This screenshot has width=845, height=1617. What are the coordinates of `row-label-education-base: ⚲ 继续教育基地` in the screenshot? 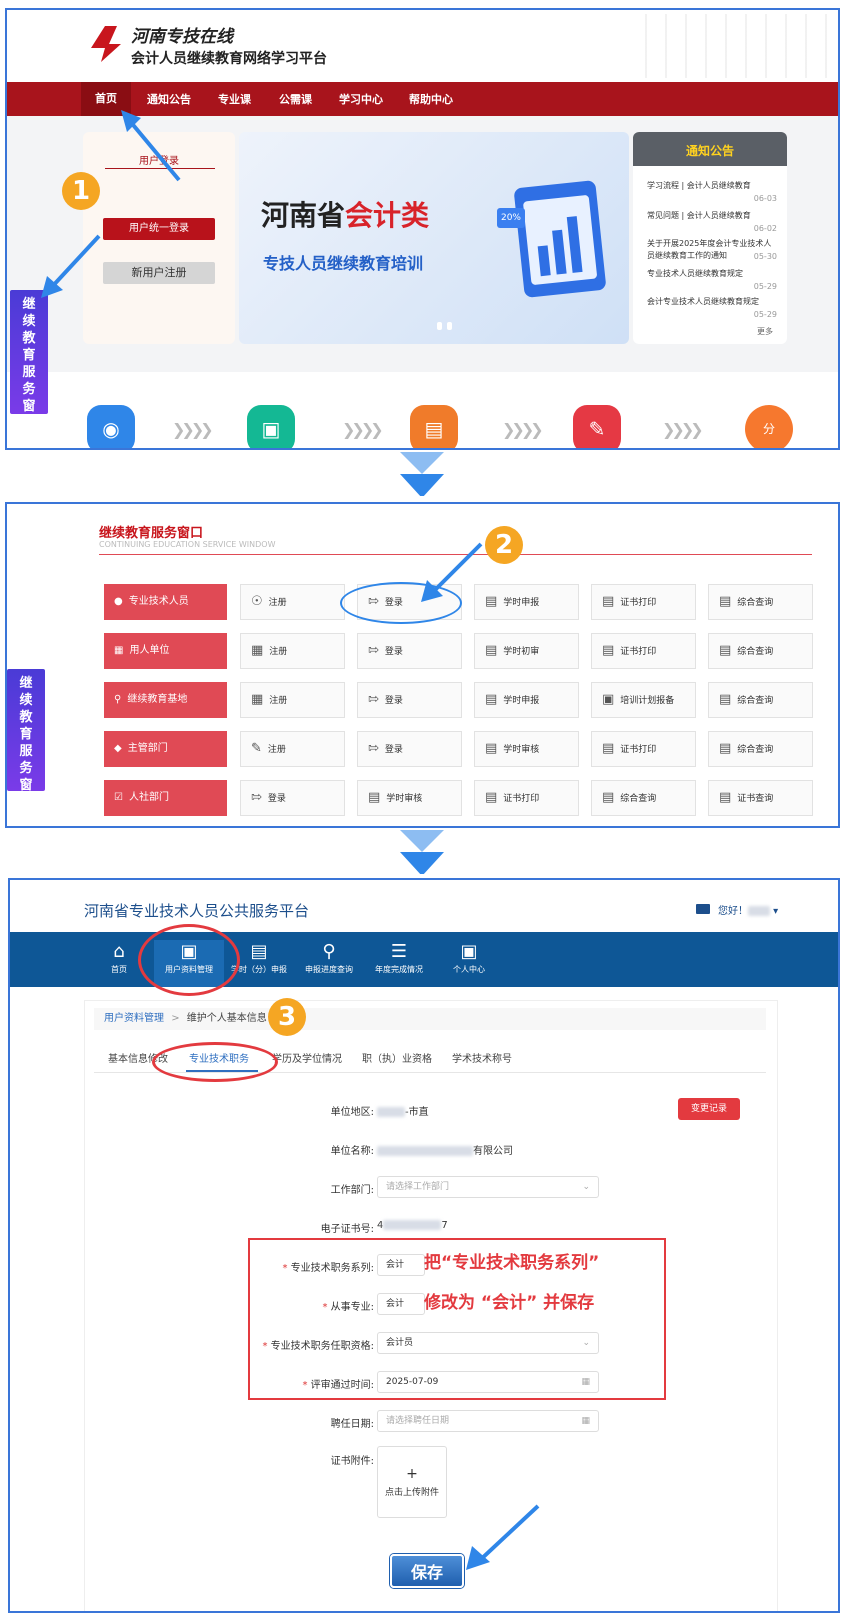 It's located at (165, 700).